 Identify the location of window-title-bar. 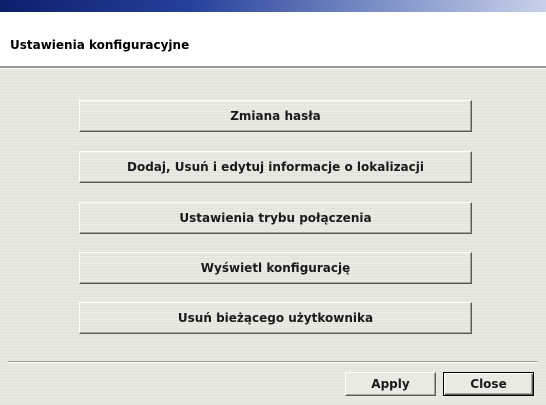
(273, 6).